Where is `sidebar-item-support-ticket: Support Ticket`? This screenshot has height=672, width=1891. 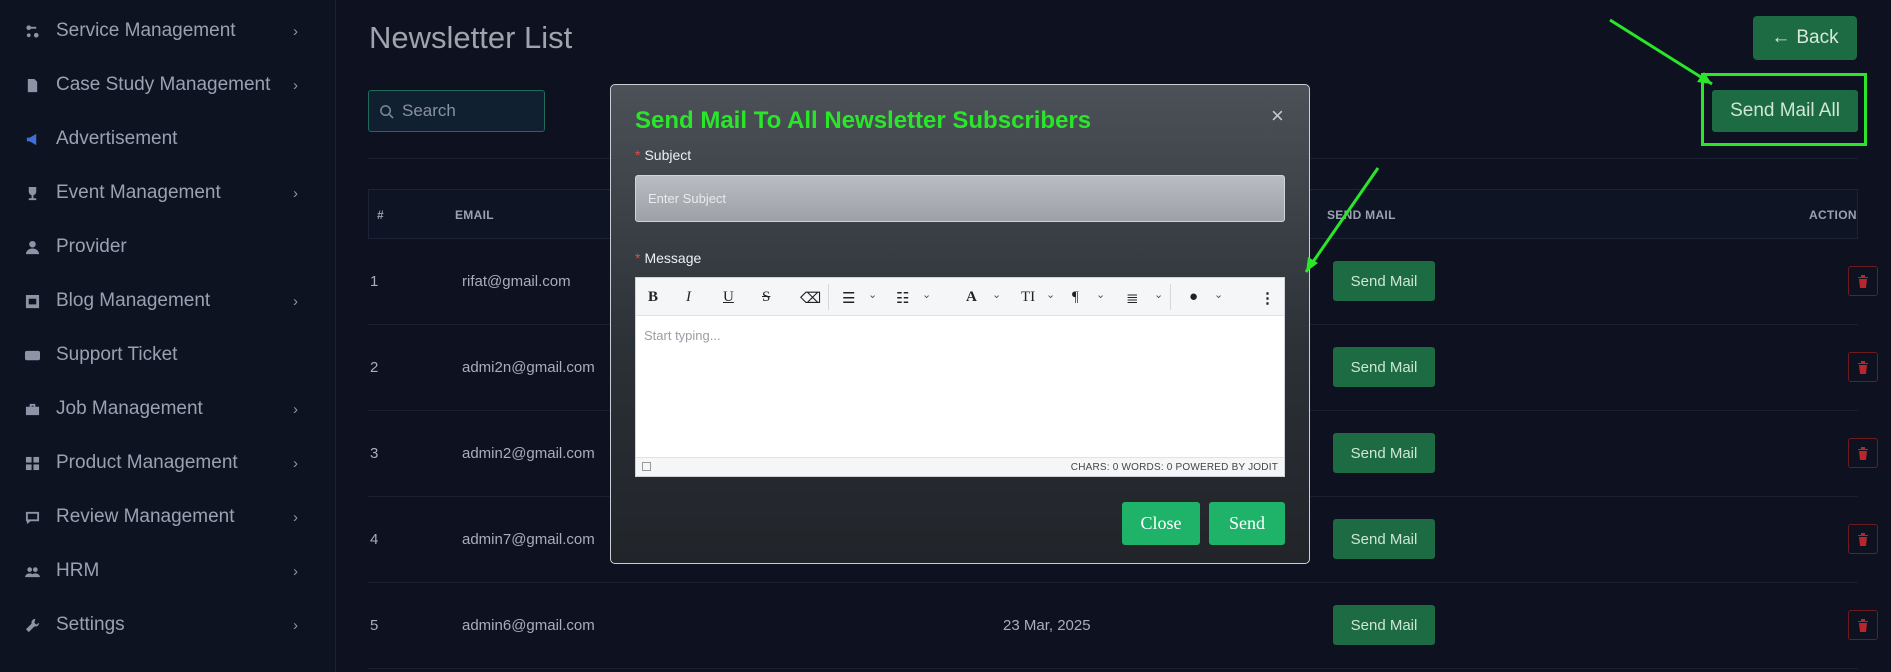 sidebar-item-support-ticket: Support Ticket is located at coordinates (168, 355).